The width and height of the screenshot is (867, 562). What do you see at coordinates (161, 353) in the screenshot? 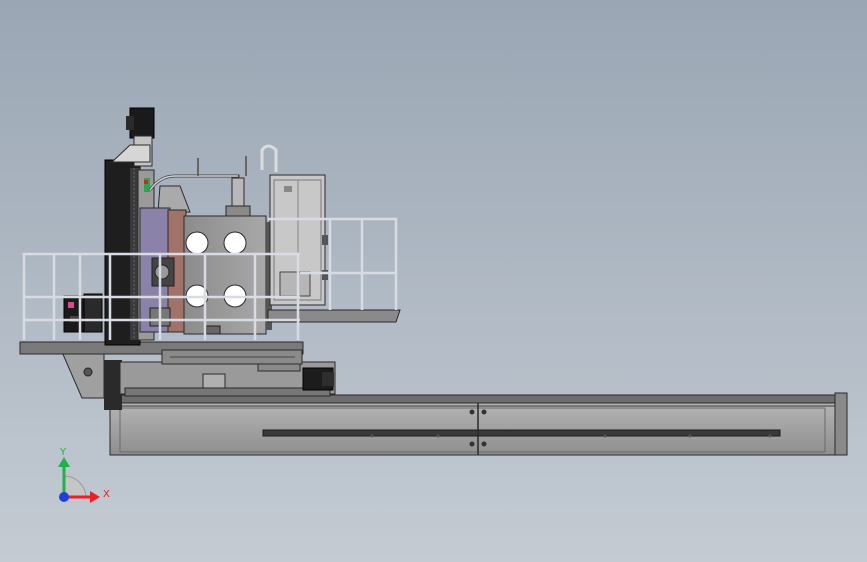
I see `operator-platform` at bounding box center [161, 353].